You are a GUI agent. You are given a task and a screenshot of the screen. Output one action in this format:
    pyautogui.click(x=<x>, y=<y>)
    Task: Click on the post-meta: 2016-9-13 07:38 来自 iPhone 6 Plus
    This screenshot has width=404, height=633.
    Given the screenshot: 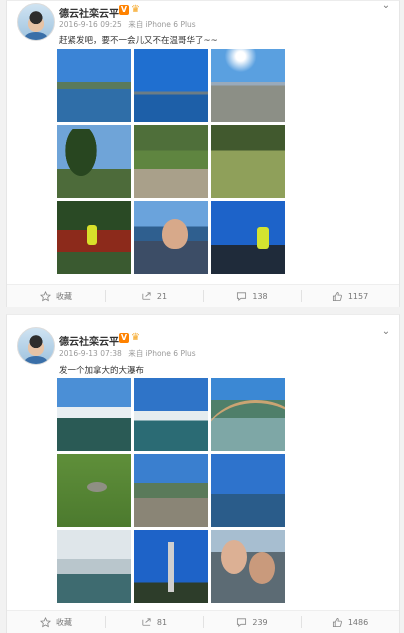 What is the action you would take?
    pyautogui.click(x=129, y=353)
    